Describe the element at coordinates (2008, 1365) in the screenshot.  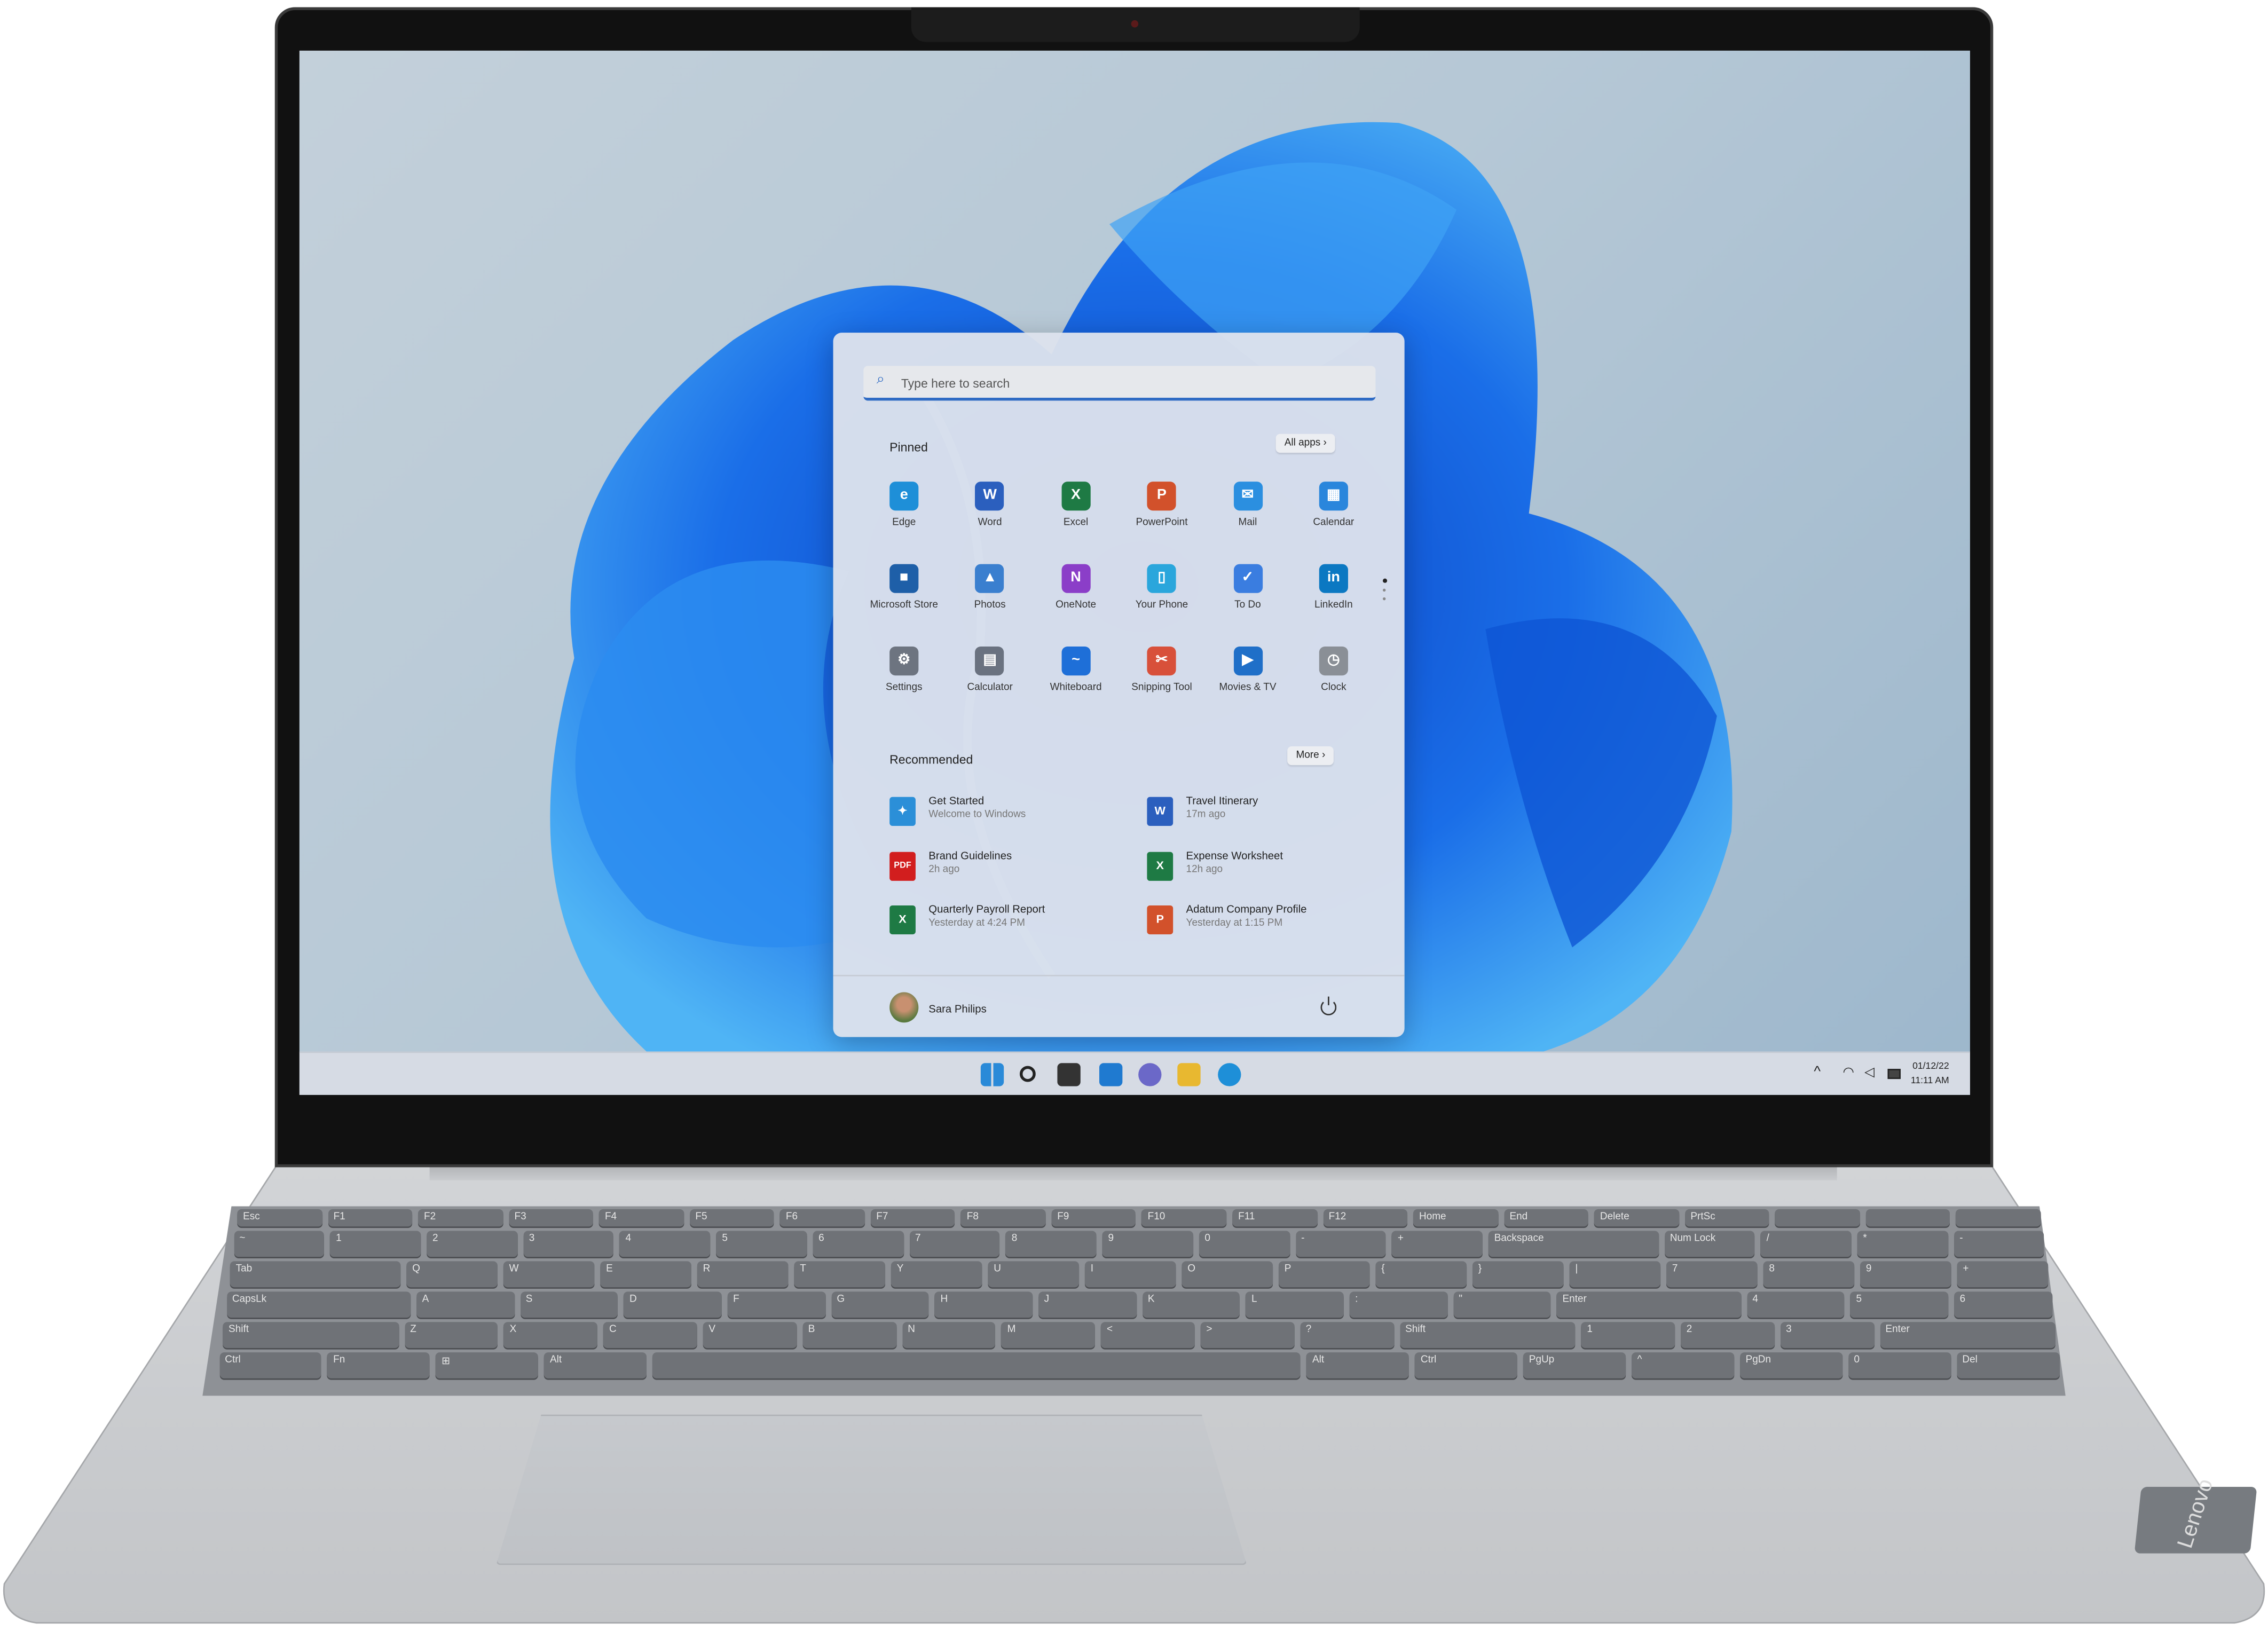
I see `key: Del` at that location.